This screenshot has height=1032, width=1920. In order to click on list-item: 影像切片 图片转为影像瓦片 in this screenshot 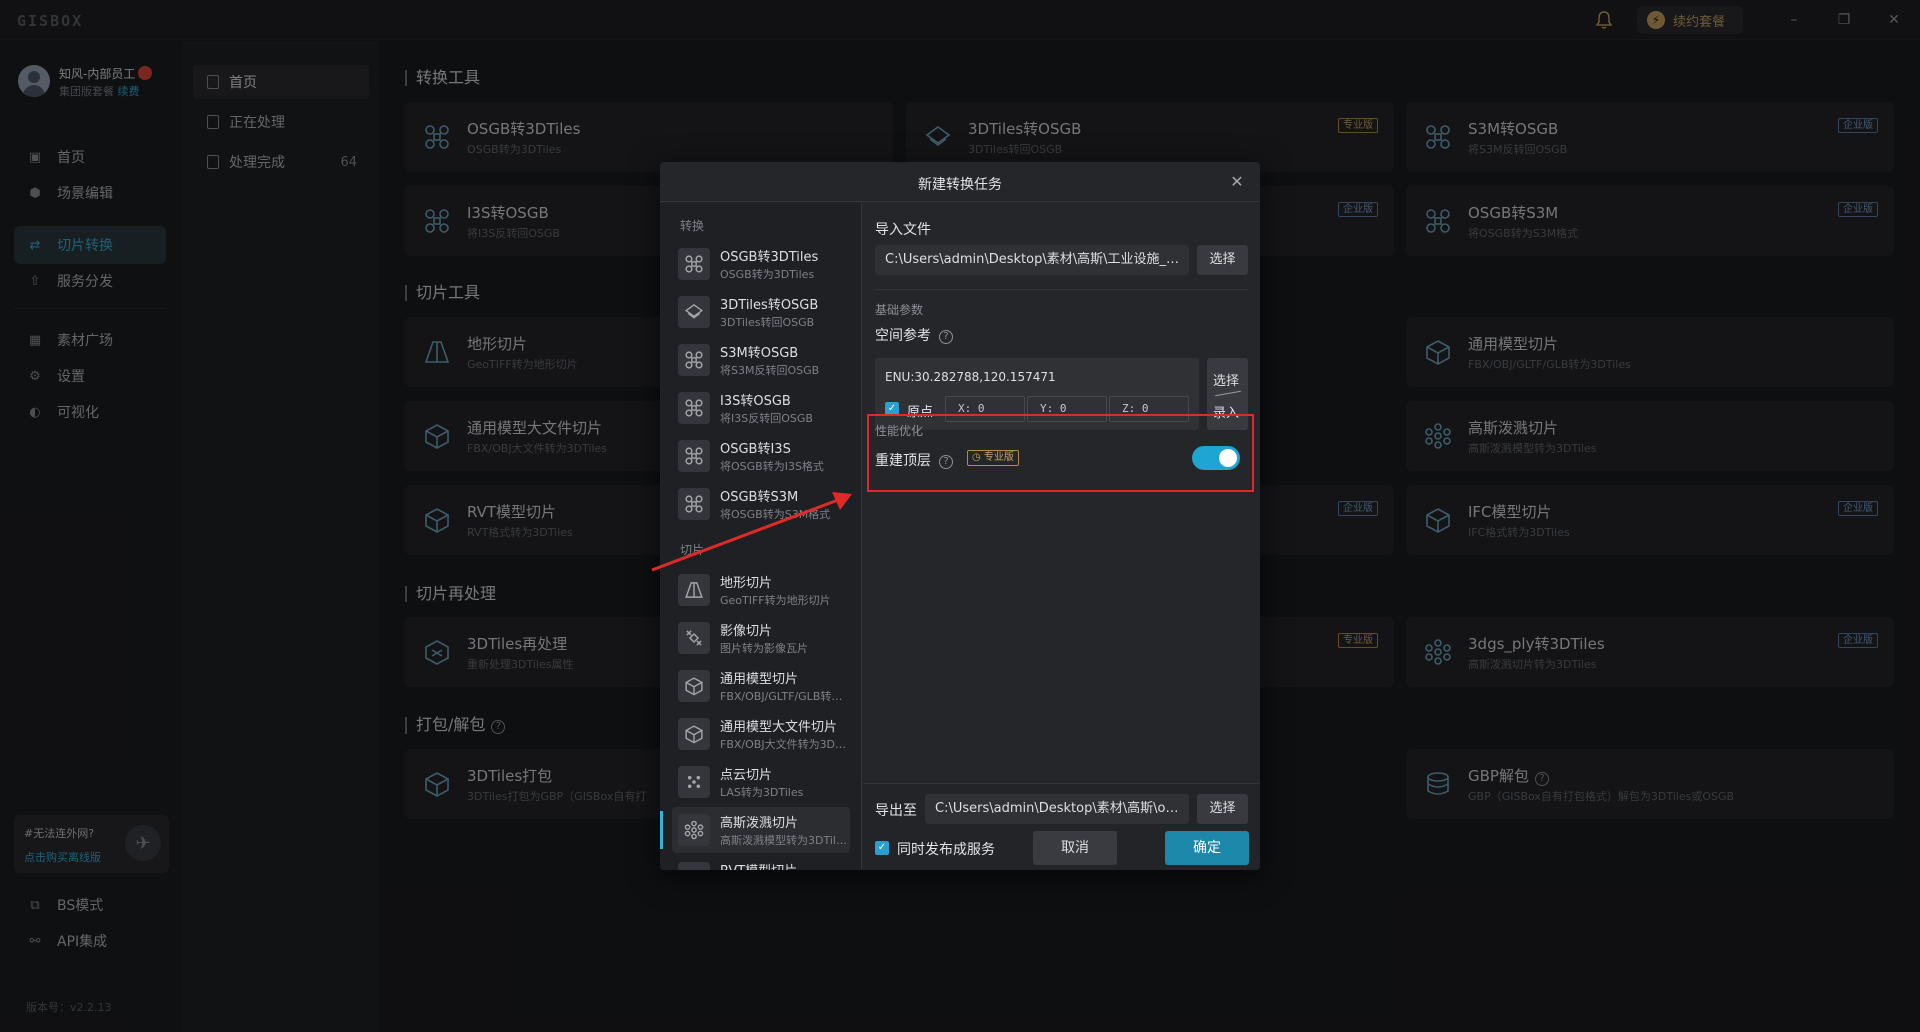, I will do `click(761, 638)`.